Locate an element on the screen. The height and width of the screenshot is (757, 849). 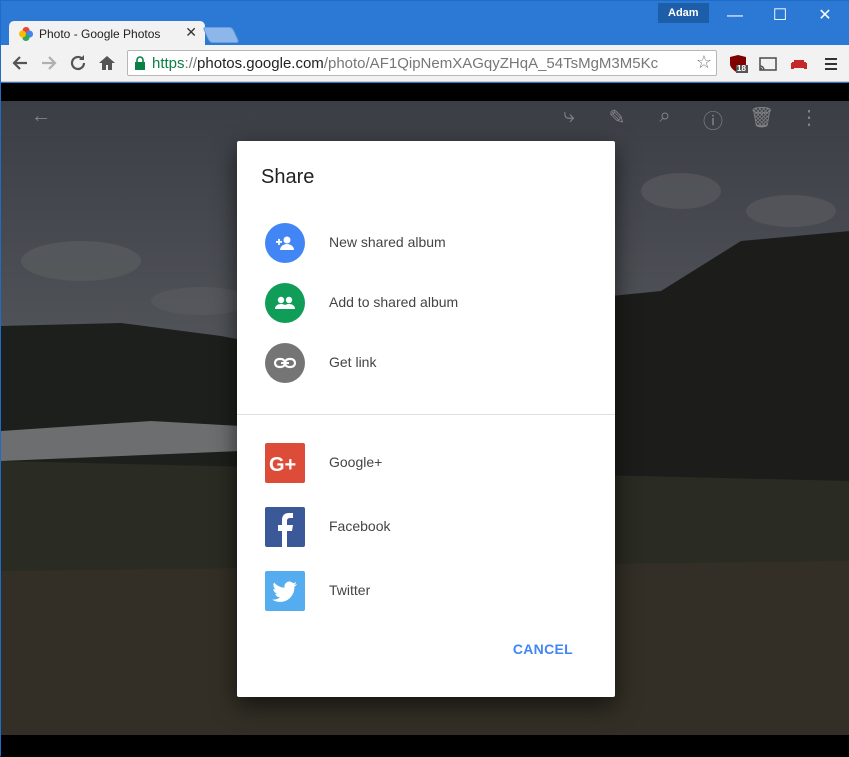
profile-button: Adam is located at coordinates (683, 13).